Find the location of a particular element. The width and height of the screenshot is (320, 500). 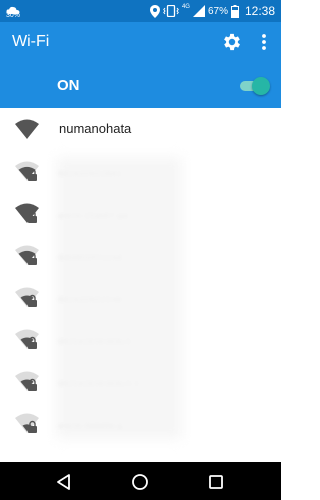

vibrate-icon is located at coordinates (171, 11).